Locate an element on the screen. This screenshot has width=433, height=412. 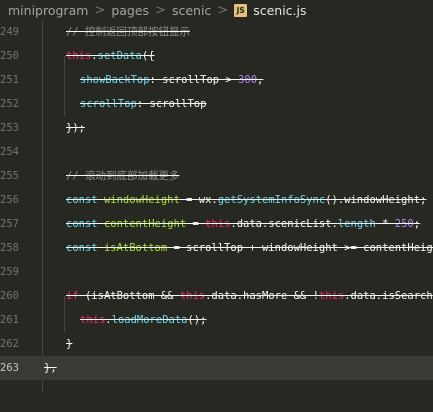
code-token: // 滚动到底部加载更多 is located at coordinates (123, 176).